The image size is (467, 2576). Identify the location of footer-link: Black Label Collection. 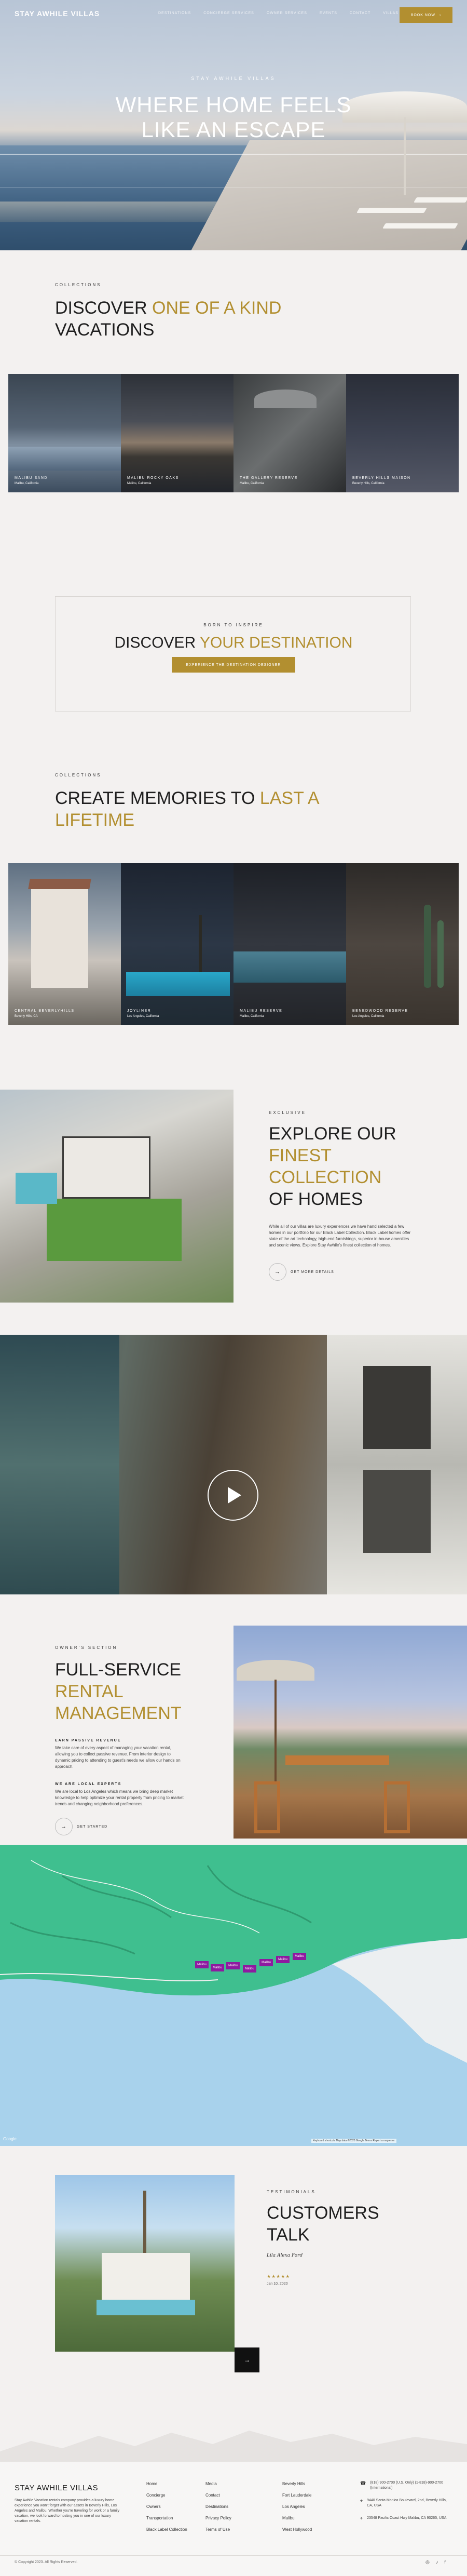
(166, 2530).